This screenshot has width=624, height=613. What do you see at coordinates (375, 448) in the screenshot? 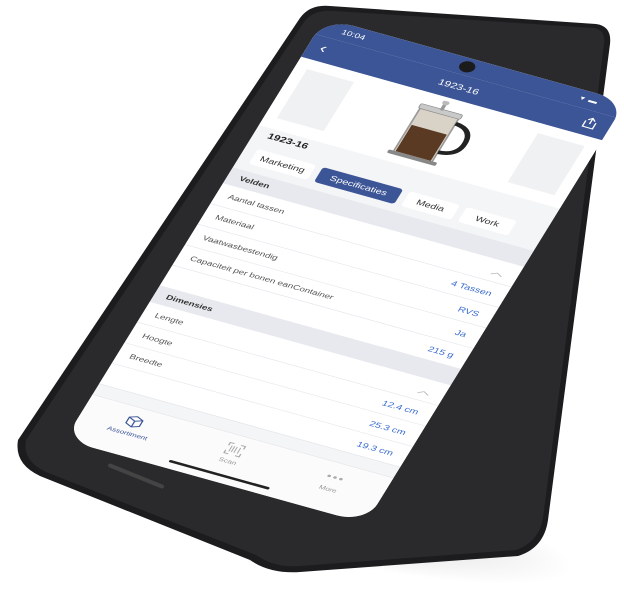
I see `spec-value: 19.3 cm` at bounding box center [375, 448].